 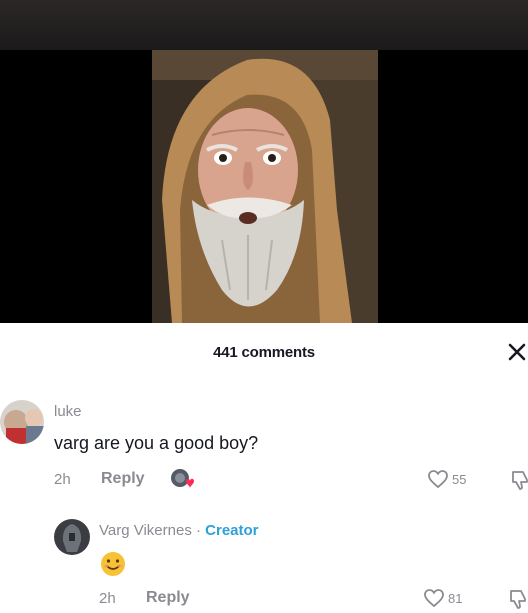 I want to click on comments-count: 441 comments, so click(x=264, y=352).